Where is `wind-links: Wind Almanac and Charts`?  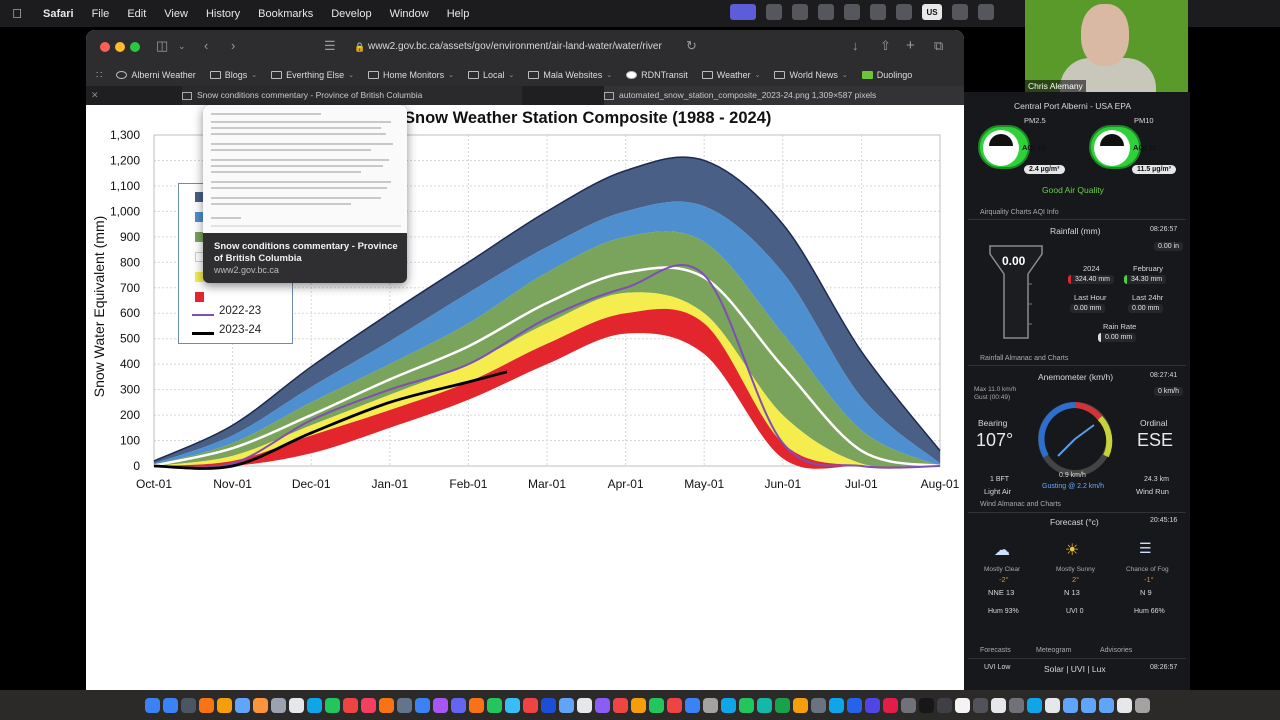 wind-links: Wind Almanac and Charts is located at coordinates (1020, 504).